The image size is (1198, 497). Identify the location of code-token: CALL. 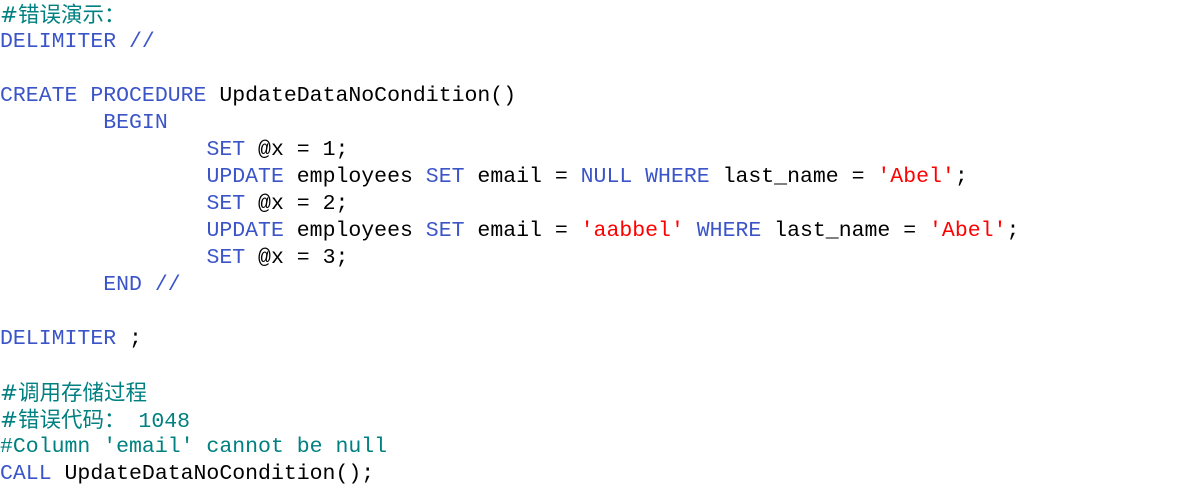
(26, 474).